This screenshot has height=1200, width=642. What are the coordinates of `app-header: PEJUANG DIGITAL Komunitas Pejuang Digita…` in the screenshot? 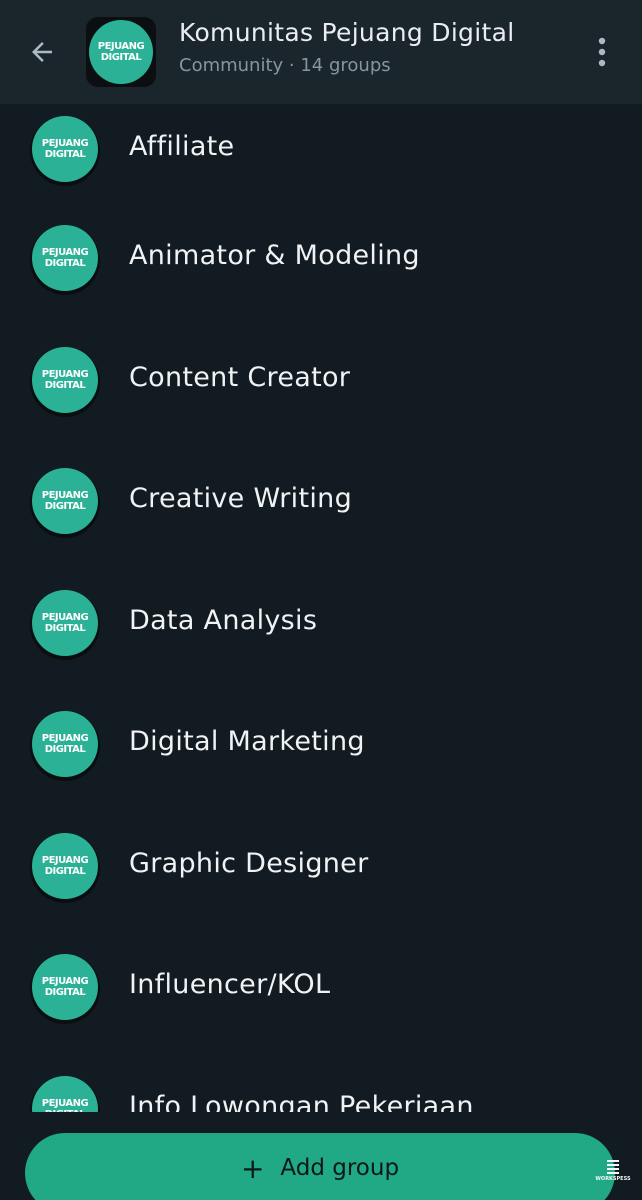 It's located at (321, 52).